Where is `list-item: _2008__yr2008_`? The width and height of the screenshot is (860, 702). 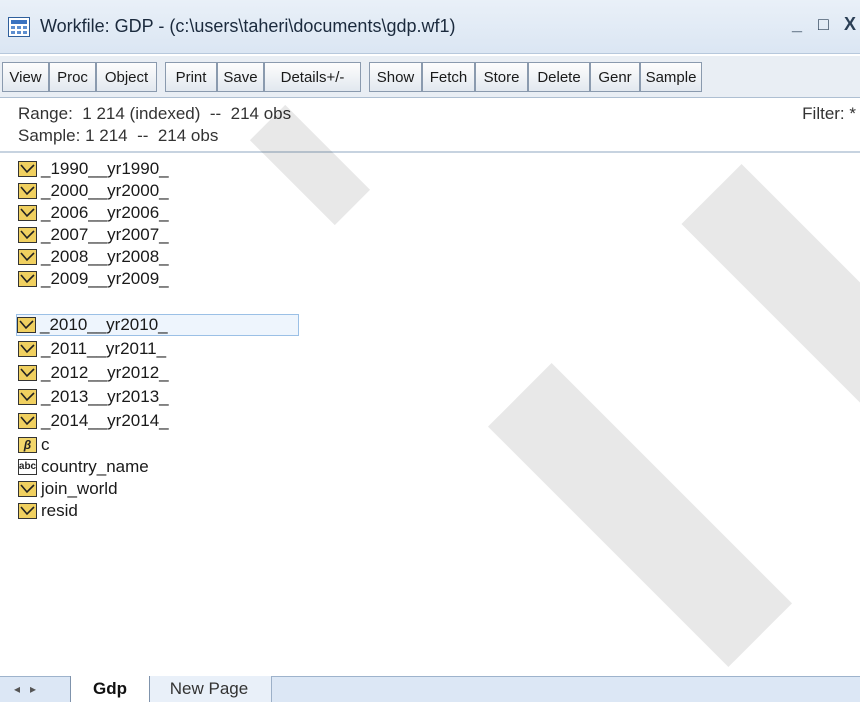
list-item: _2008__yr2008_ is located at coordinates (93, 257).